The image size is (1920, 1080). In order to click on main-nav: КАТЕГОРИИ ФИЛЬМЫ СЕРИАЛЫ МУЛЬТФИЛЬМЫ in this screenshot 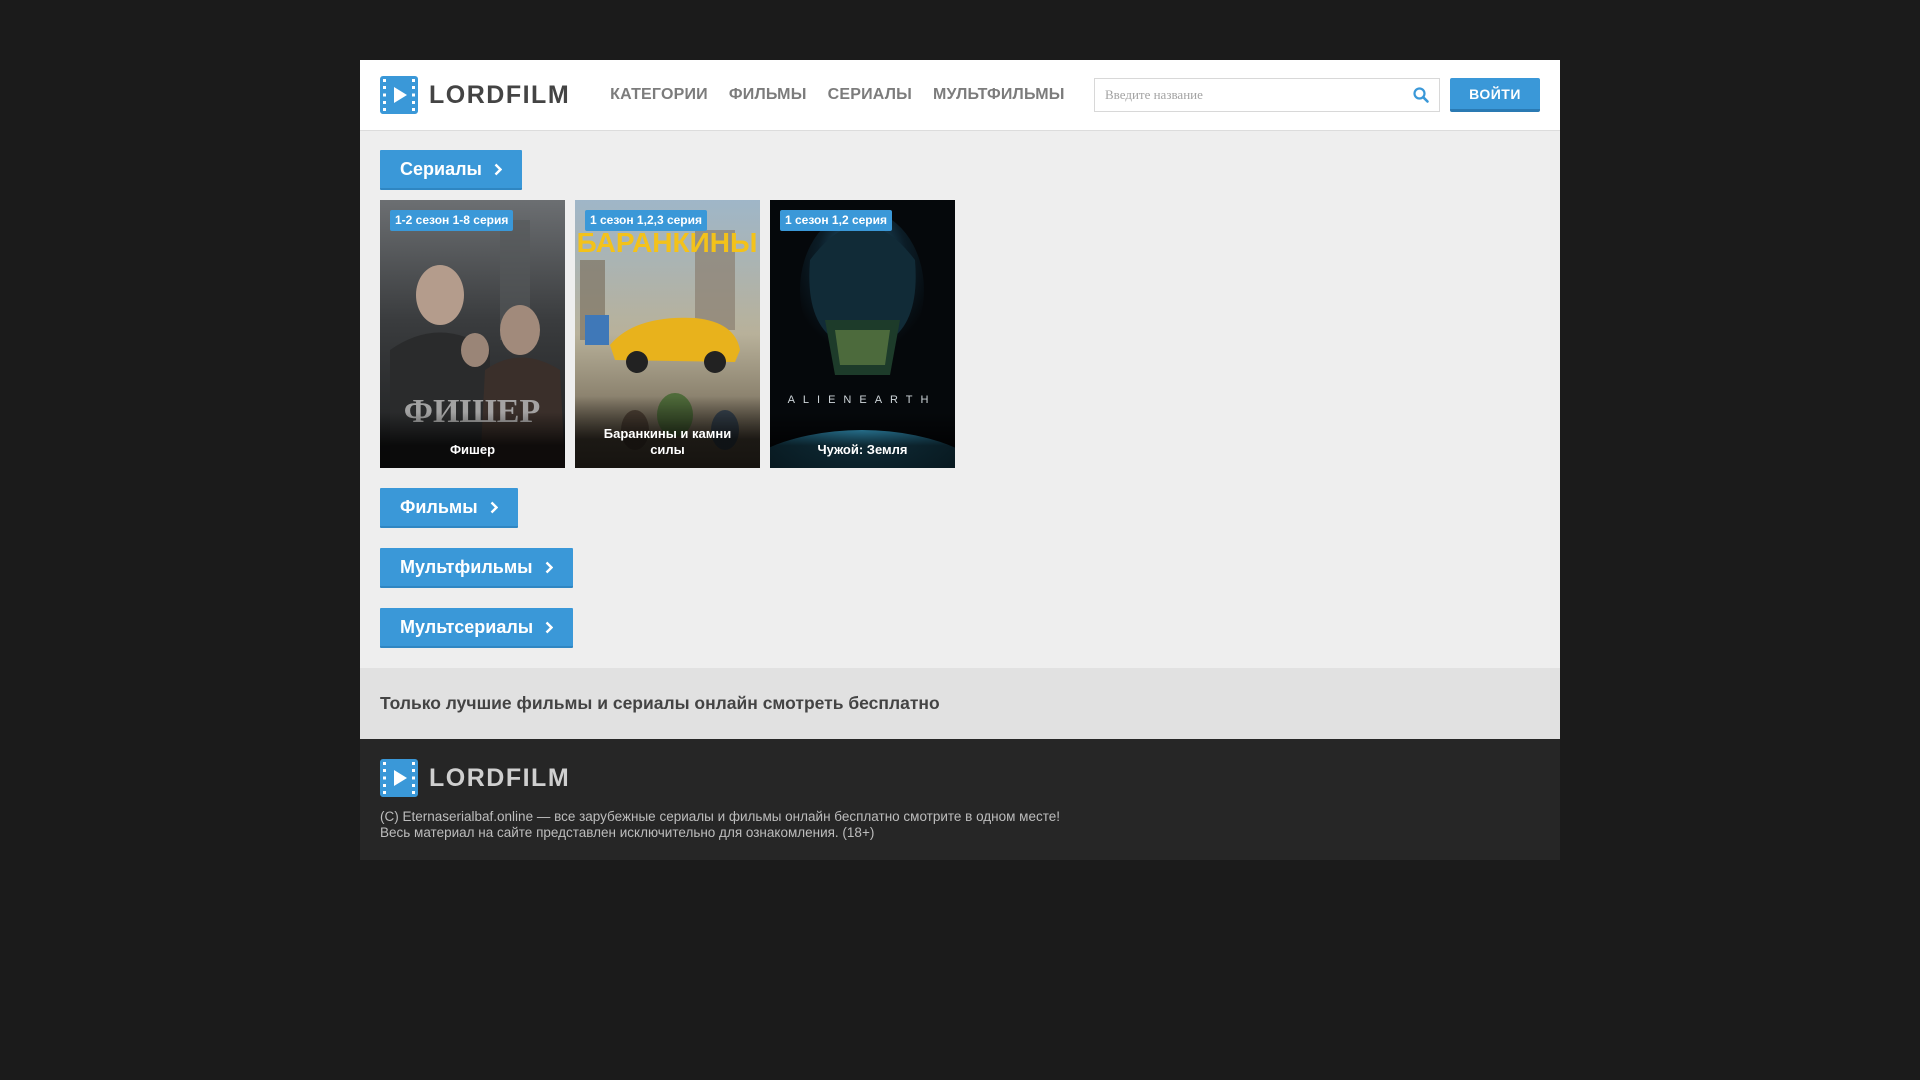, I will do `click(848, 95)`.